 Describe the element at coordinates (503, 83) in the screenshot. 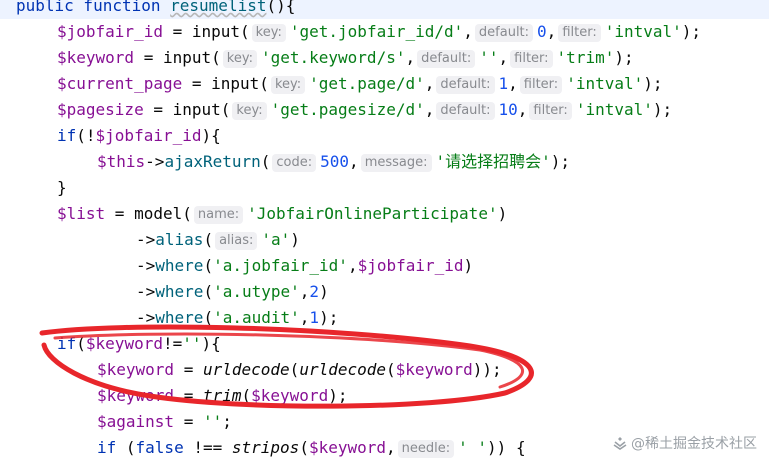

I see `number-literal: 1` at that location.